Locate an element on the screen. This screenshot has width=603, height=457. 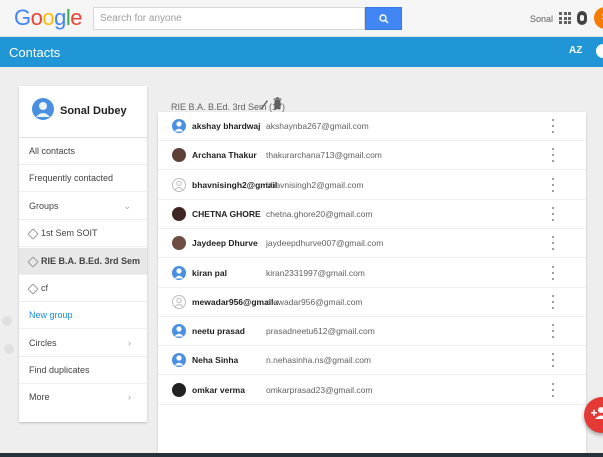
sort-az-button: AZ is located at coordinates (575, 50).